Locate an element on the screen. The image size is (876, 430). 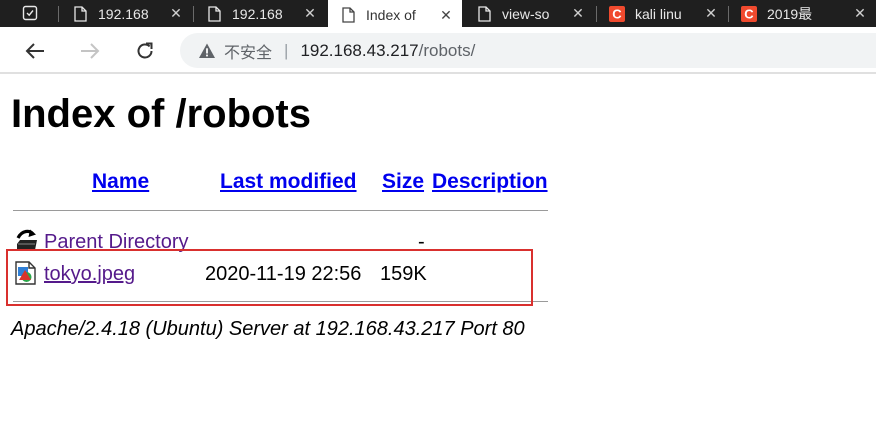
tab-active: Index of ✕ is located at coordinates (395, 13).